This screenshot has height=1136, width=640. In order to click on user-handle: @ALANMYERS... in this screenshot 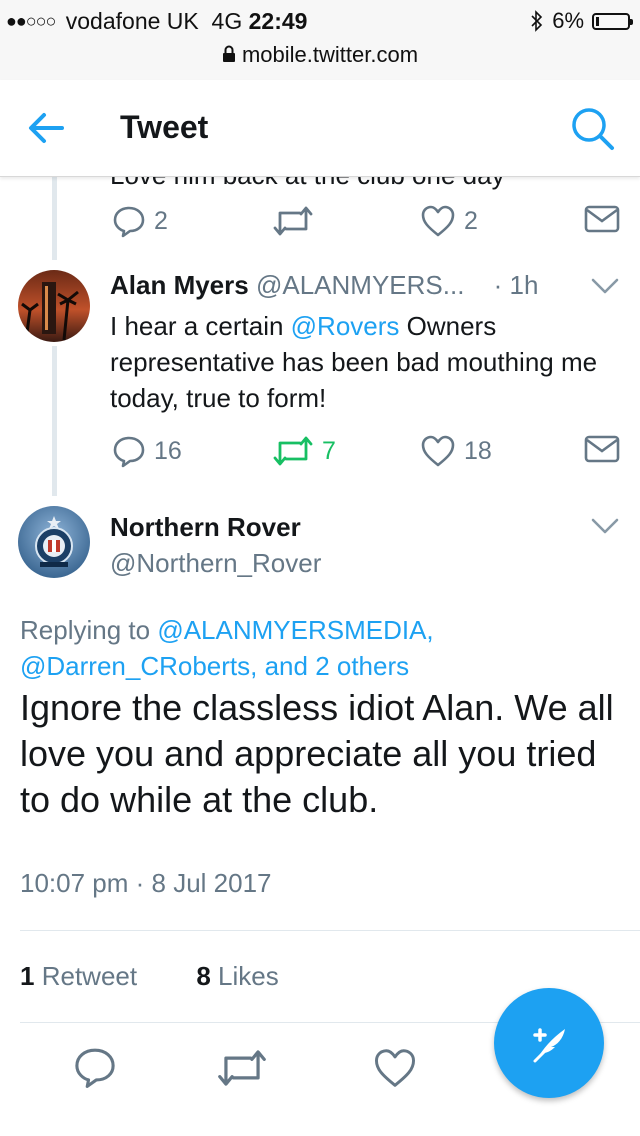, I will do `click(360, 285)`.